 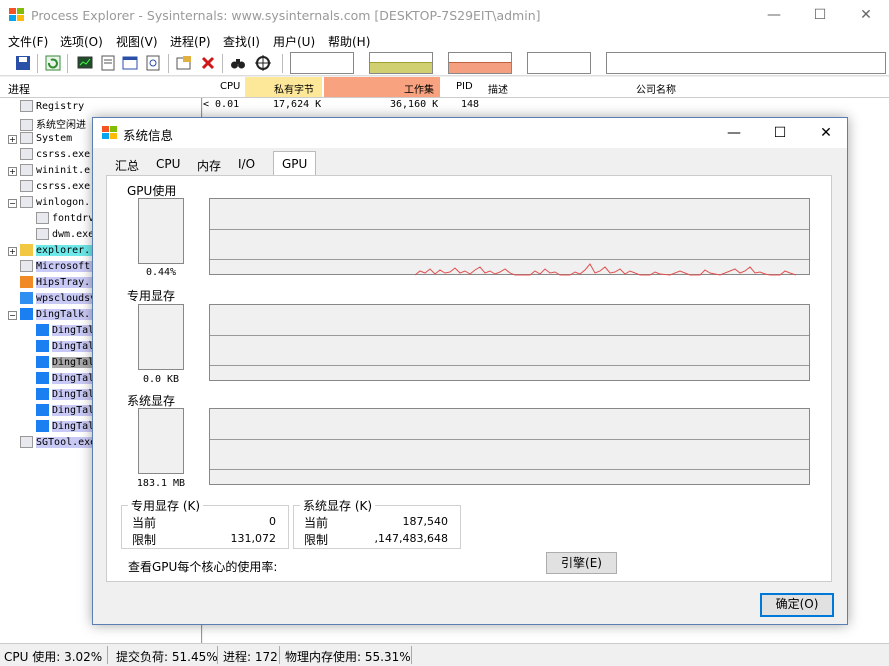 I want to click on tab-gpu: GPU, so click(x=295, y=163).